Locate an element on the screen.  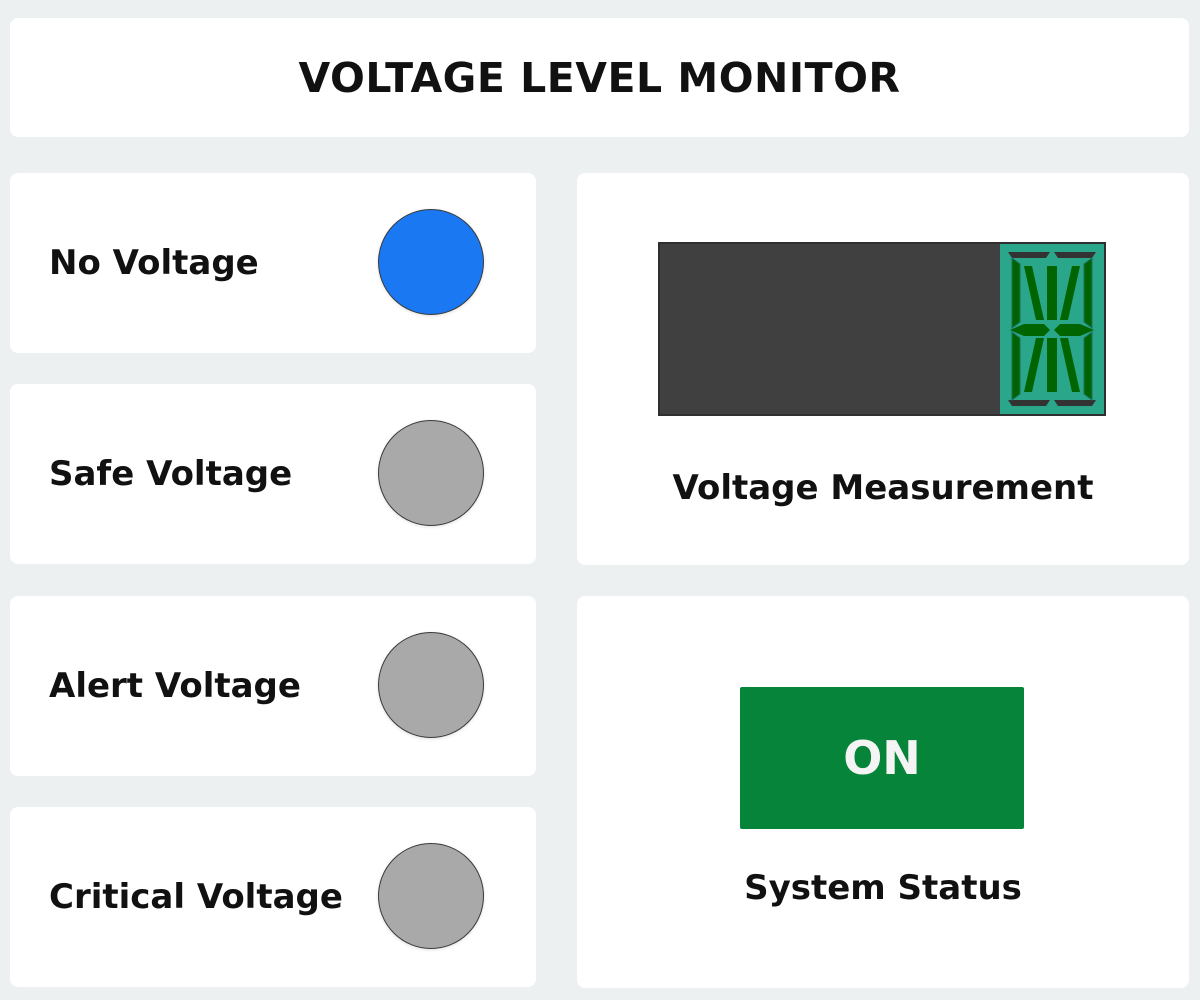
voltage-measurement-label: Voltage Measurement is located at coordinates (883, 488).